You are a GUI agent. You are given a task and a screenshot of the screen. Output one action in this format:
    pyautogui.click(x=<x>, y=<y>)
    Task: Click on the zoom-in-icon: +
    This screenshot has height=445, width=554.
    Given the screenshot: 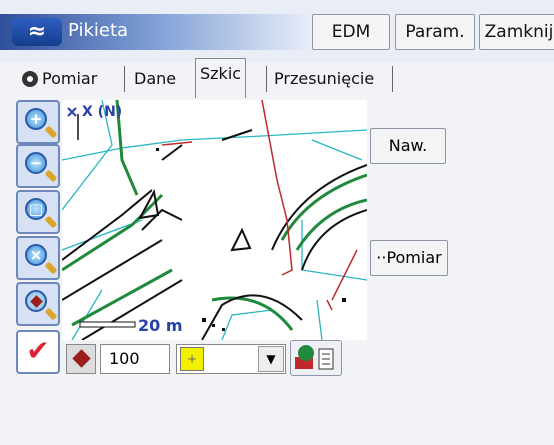 What is the action you would take?
    pyautogui.click(x=36, y=119)
    